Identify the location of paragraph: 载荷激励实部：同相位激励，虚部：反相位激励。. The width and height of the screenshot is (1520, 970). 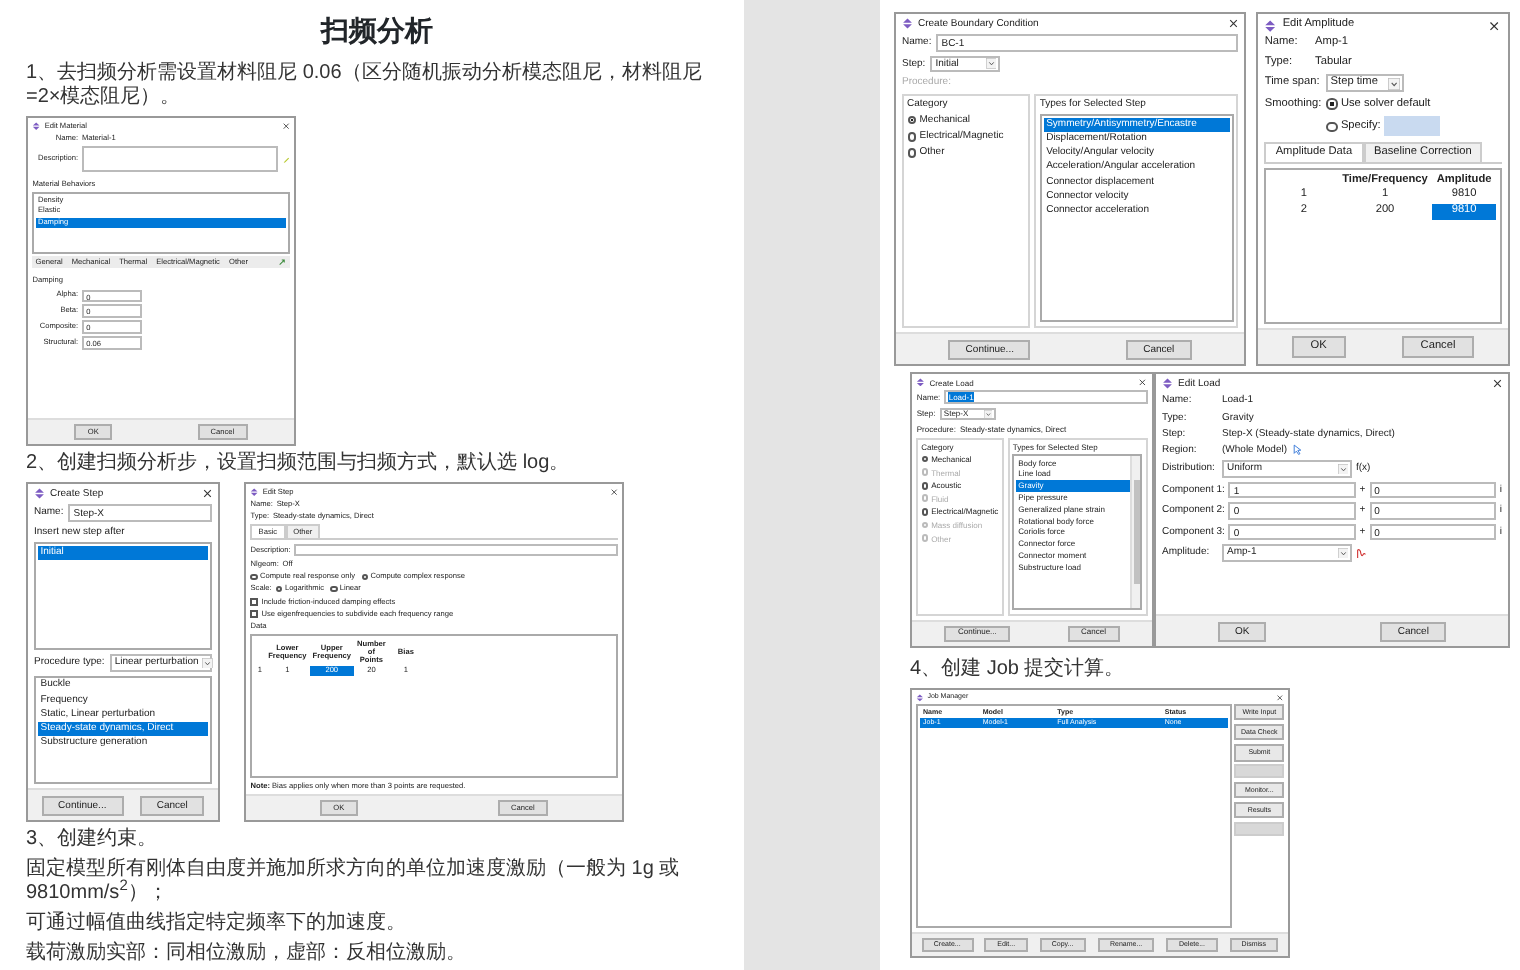
(247, 954).